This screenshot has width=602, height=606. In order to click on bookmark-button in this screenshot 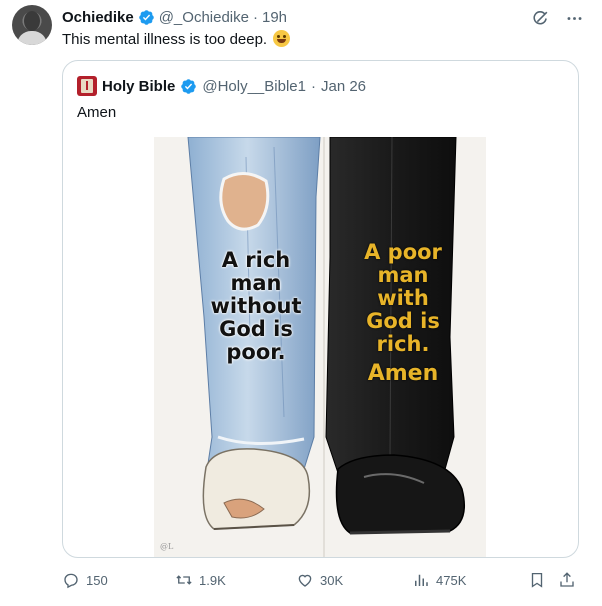, I will do `click(537, 580)`.